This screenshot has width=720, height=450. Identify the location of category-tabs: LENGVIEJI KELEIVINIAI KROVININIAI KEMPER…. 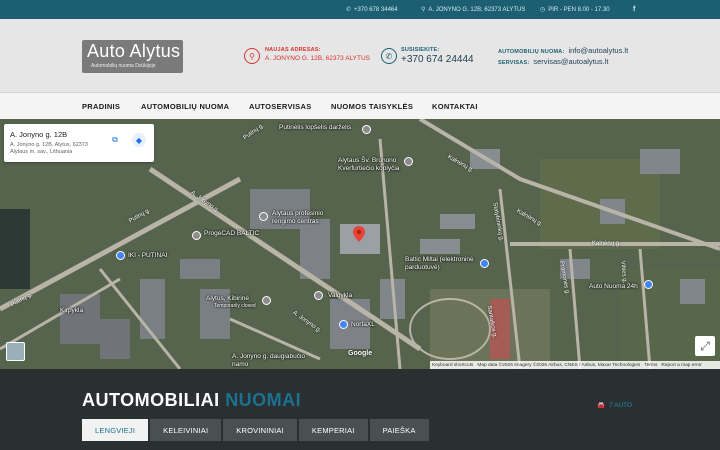
(255, 430).